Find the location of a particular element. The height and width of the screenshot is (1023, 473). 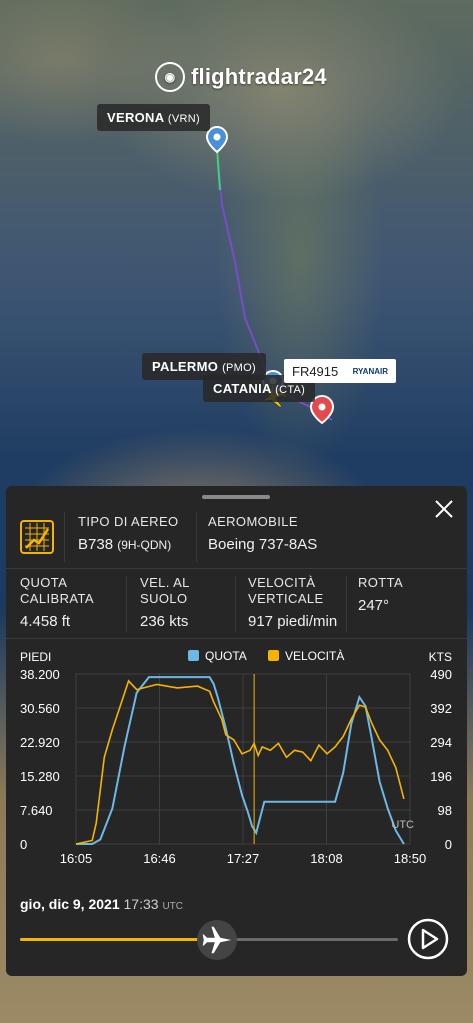

y-right-tick: 196 is located at coordinates (441, 776).